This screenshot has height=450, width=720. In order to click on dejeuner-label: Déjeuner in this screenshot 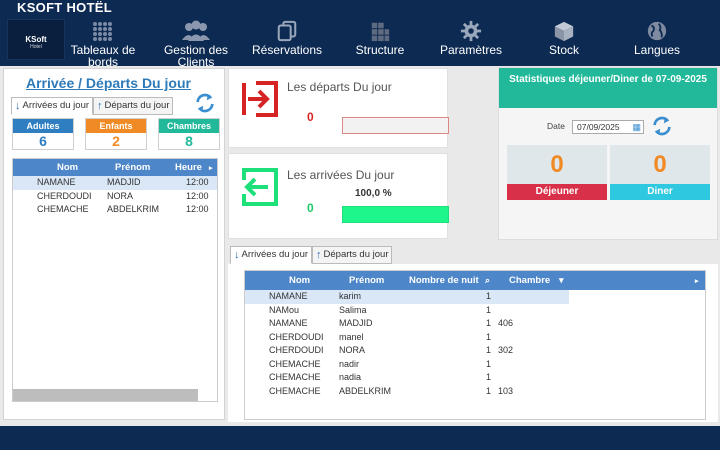, I will do `click(557, 192)`.